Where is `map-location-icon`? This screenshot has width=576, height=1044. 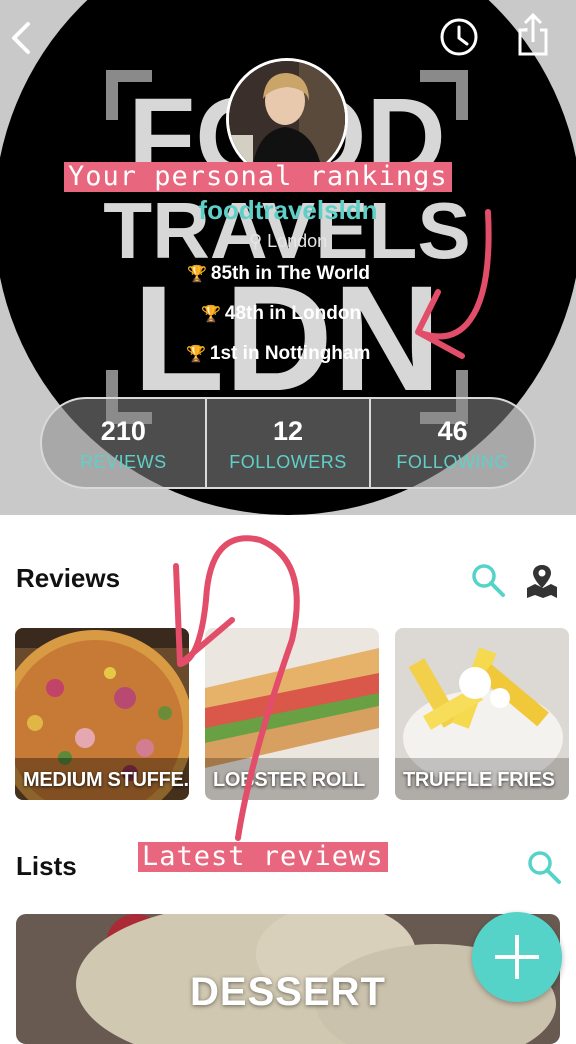
map-location-icon is located at coordinates (542, 581).